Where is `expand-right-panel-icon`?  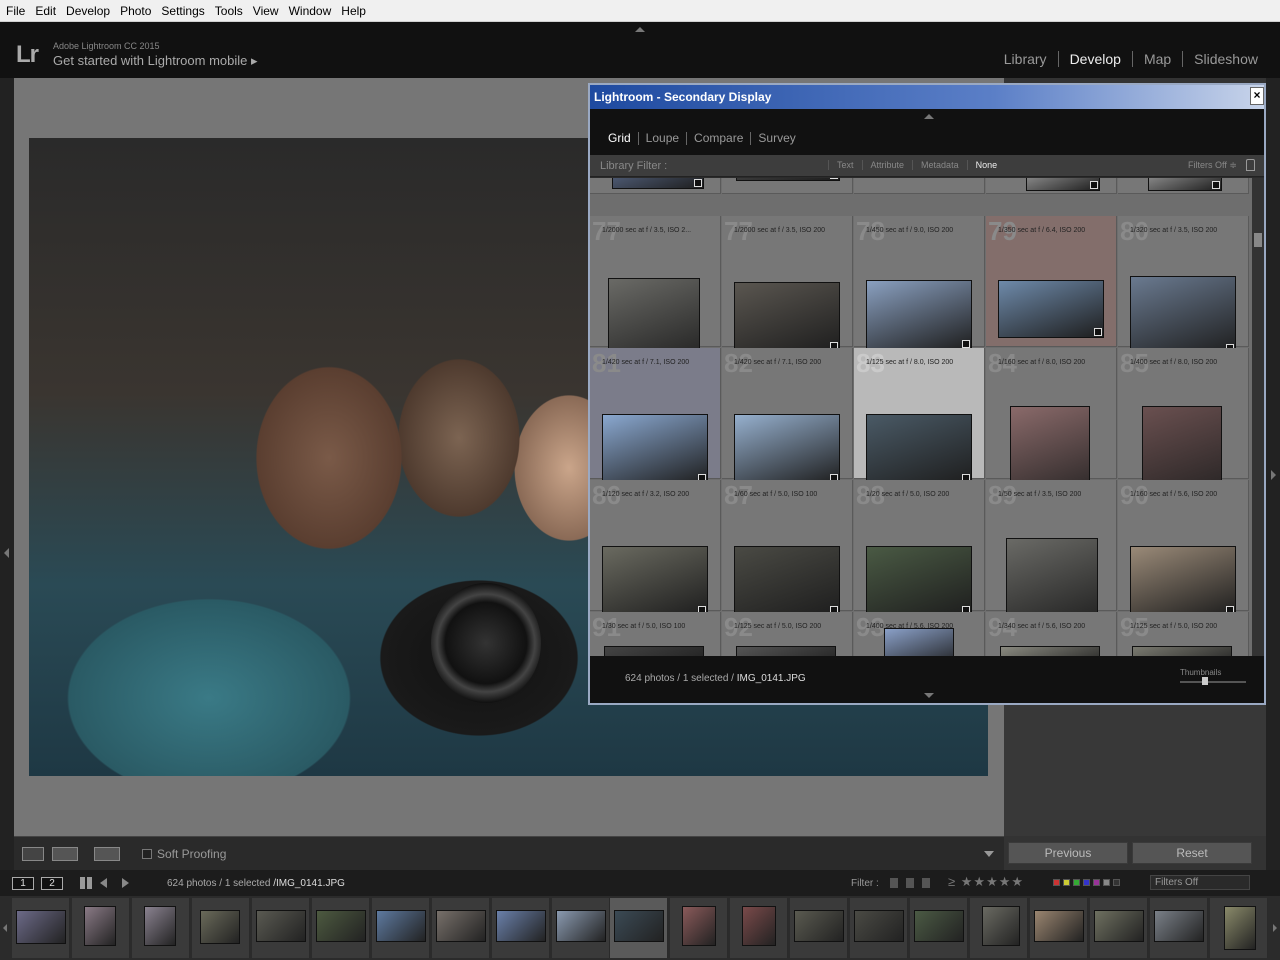 expand-right-panel-icon is located at coordinates (1273, 475).